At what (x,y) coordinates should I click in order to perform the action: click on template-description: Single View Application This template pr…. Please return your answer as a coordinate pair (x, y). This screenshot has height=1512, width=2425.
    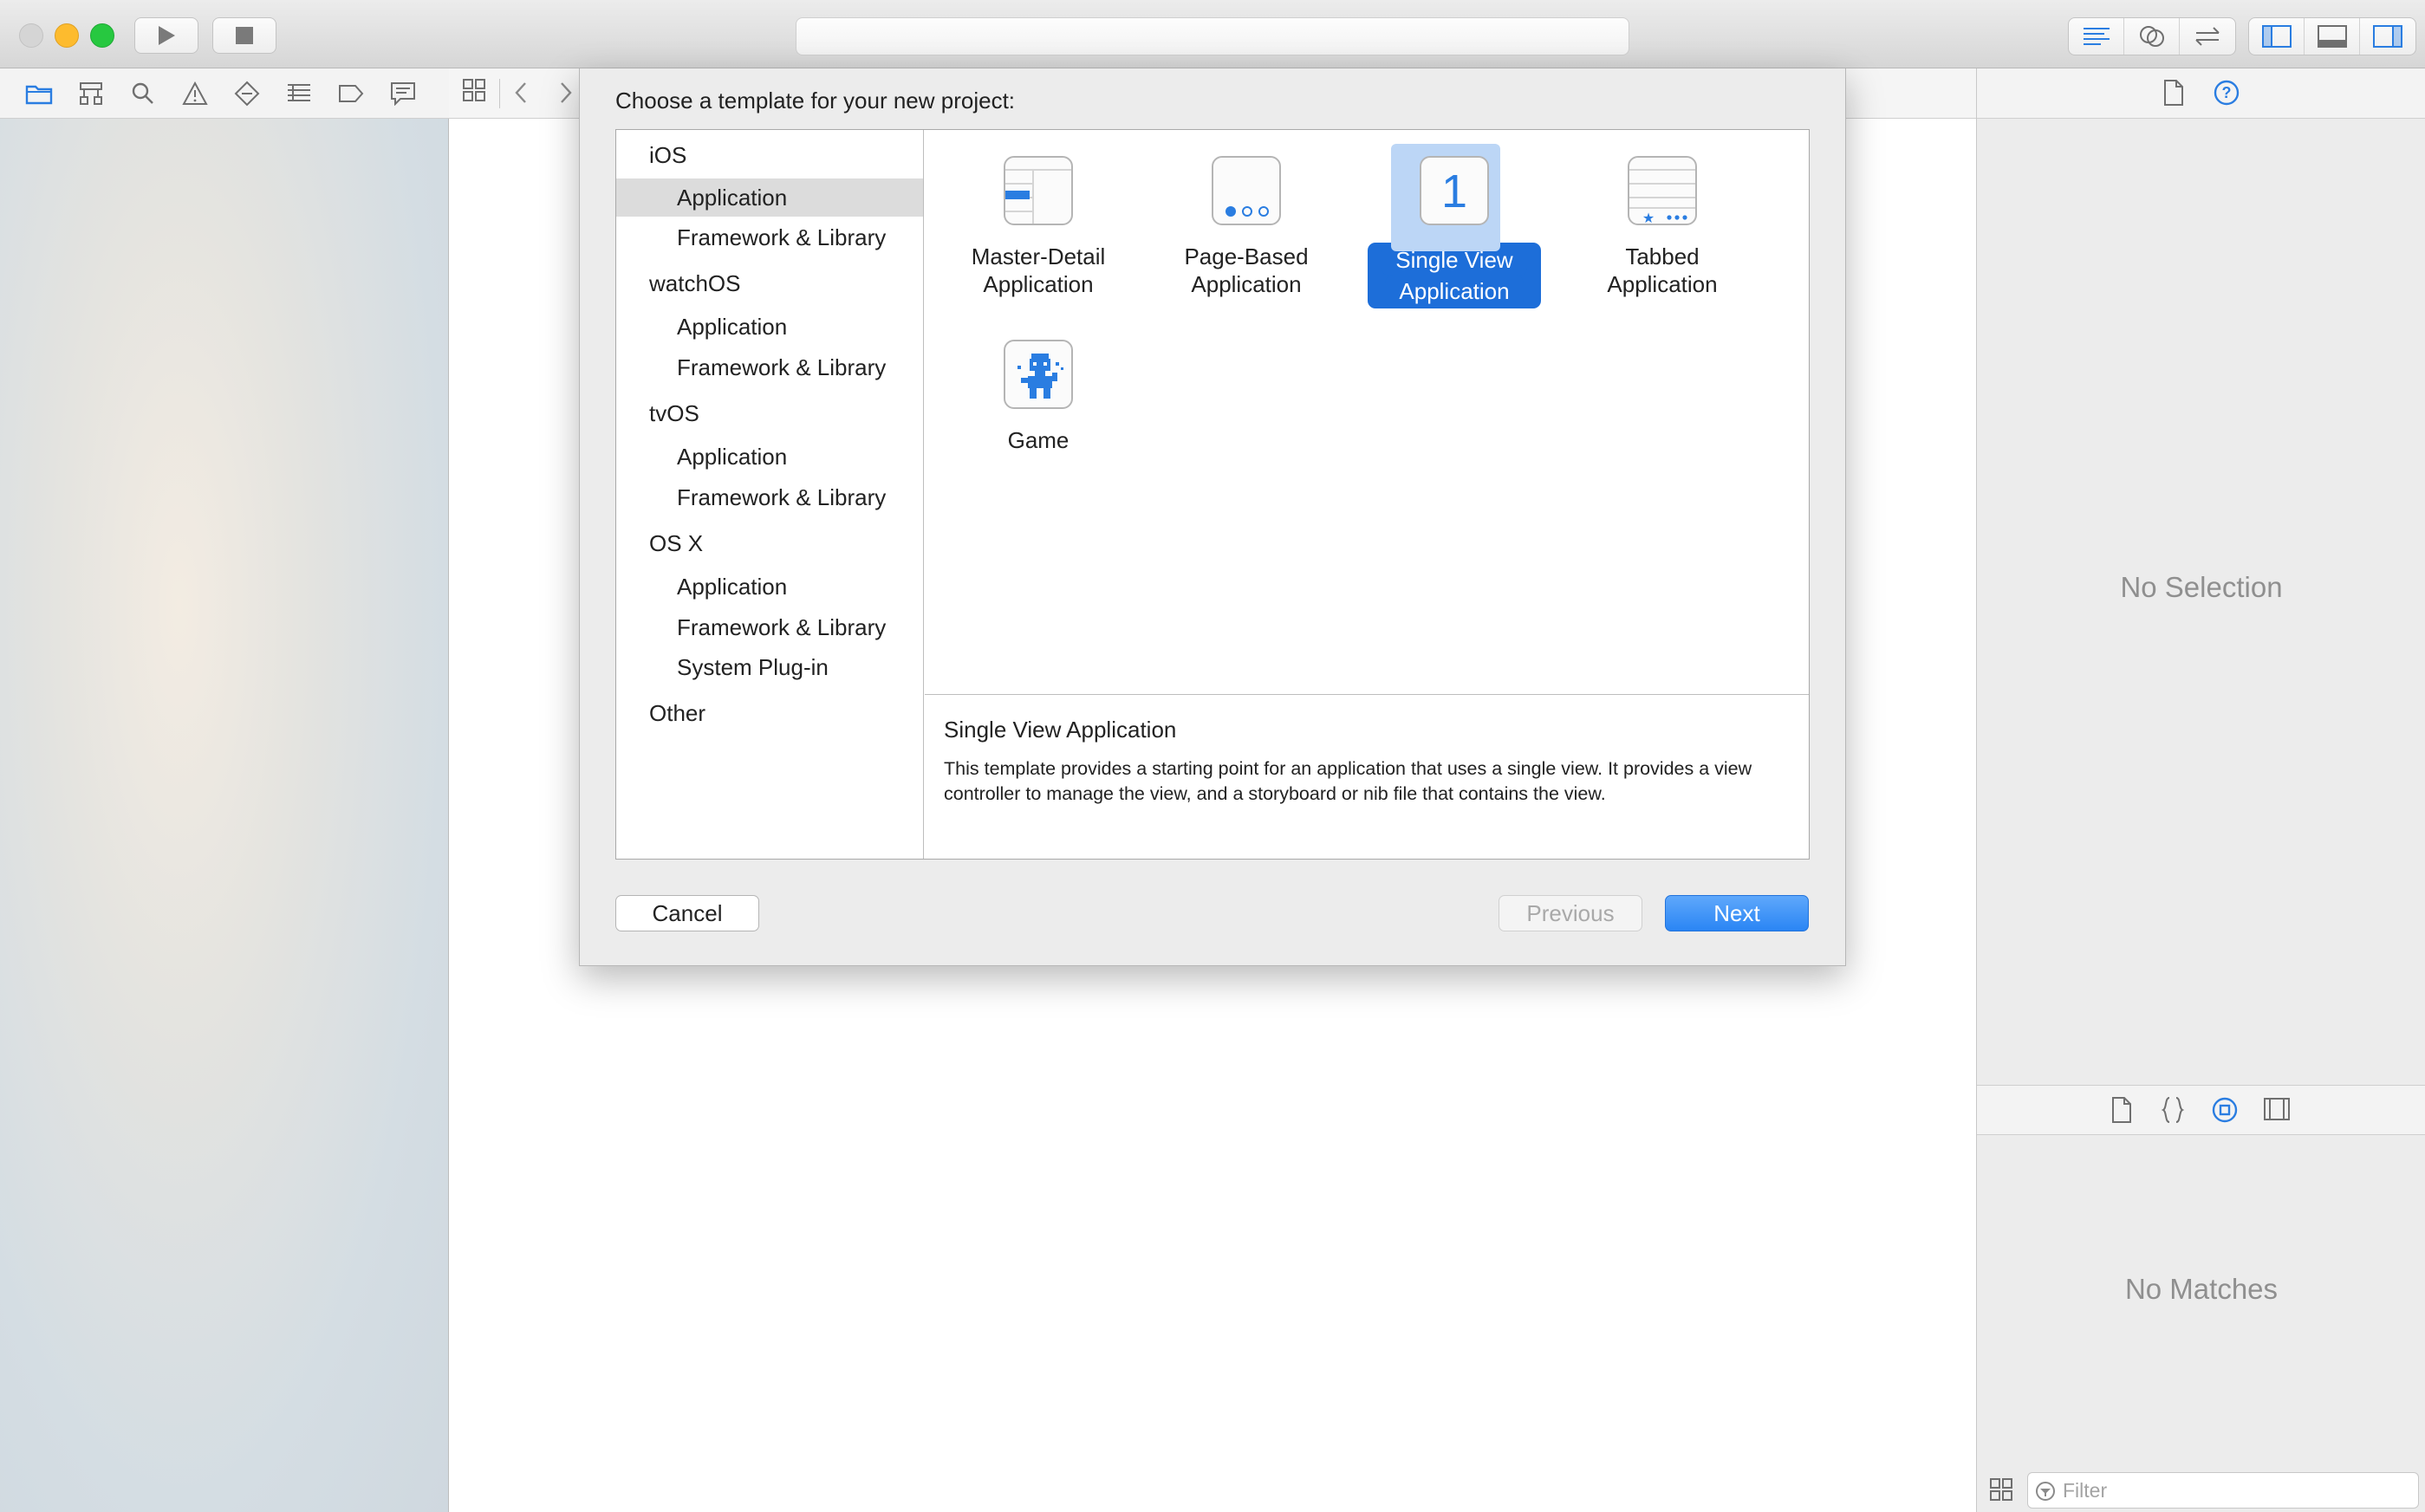
    Looking at the image, I should click on (1367, 777).